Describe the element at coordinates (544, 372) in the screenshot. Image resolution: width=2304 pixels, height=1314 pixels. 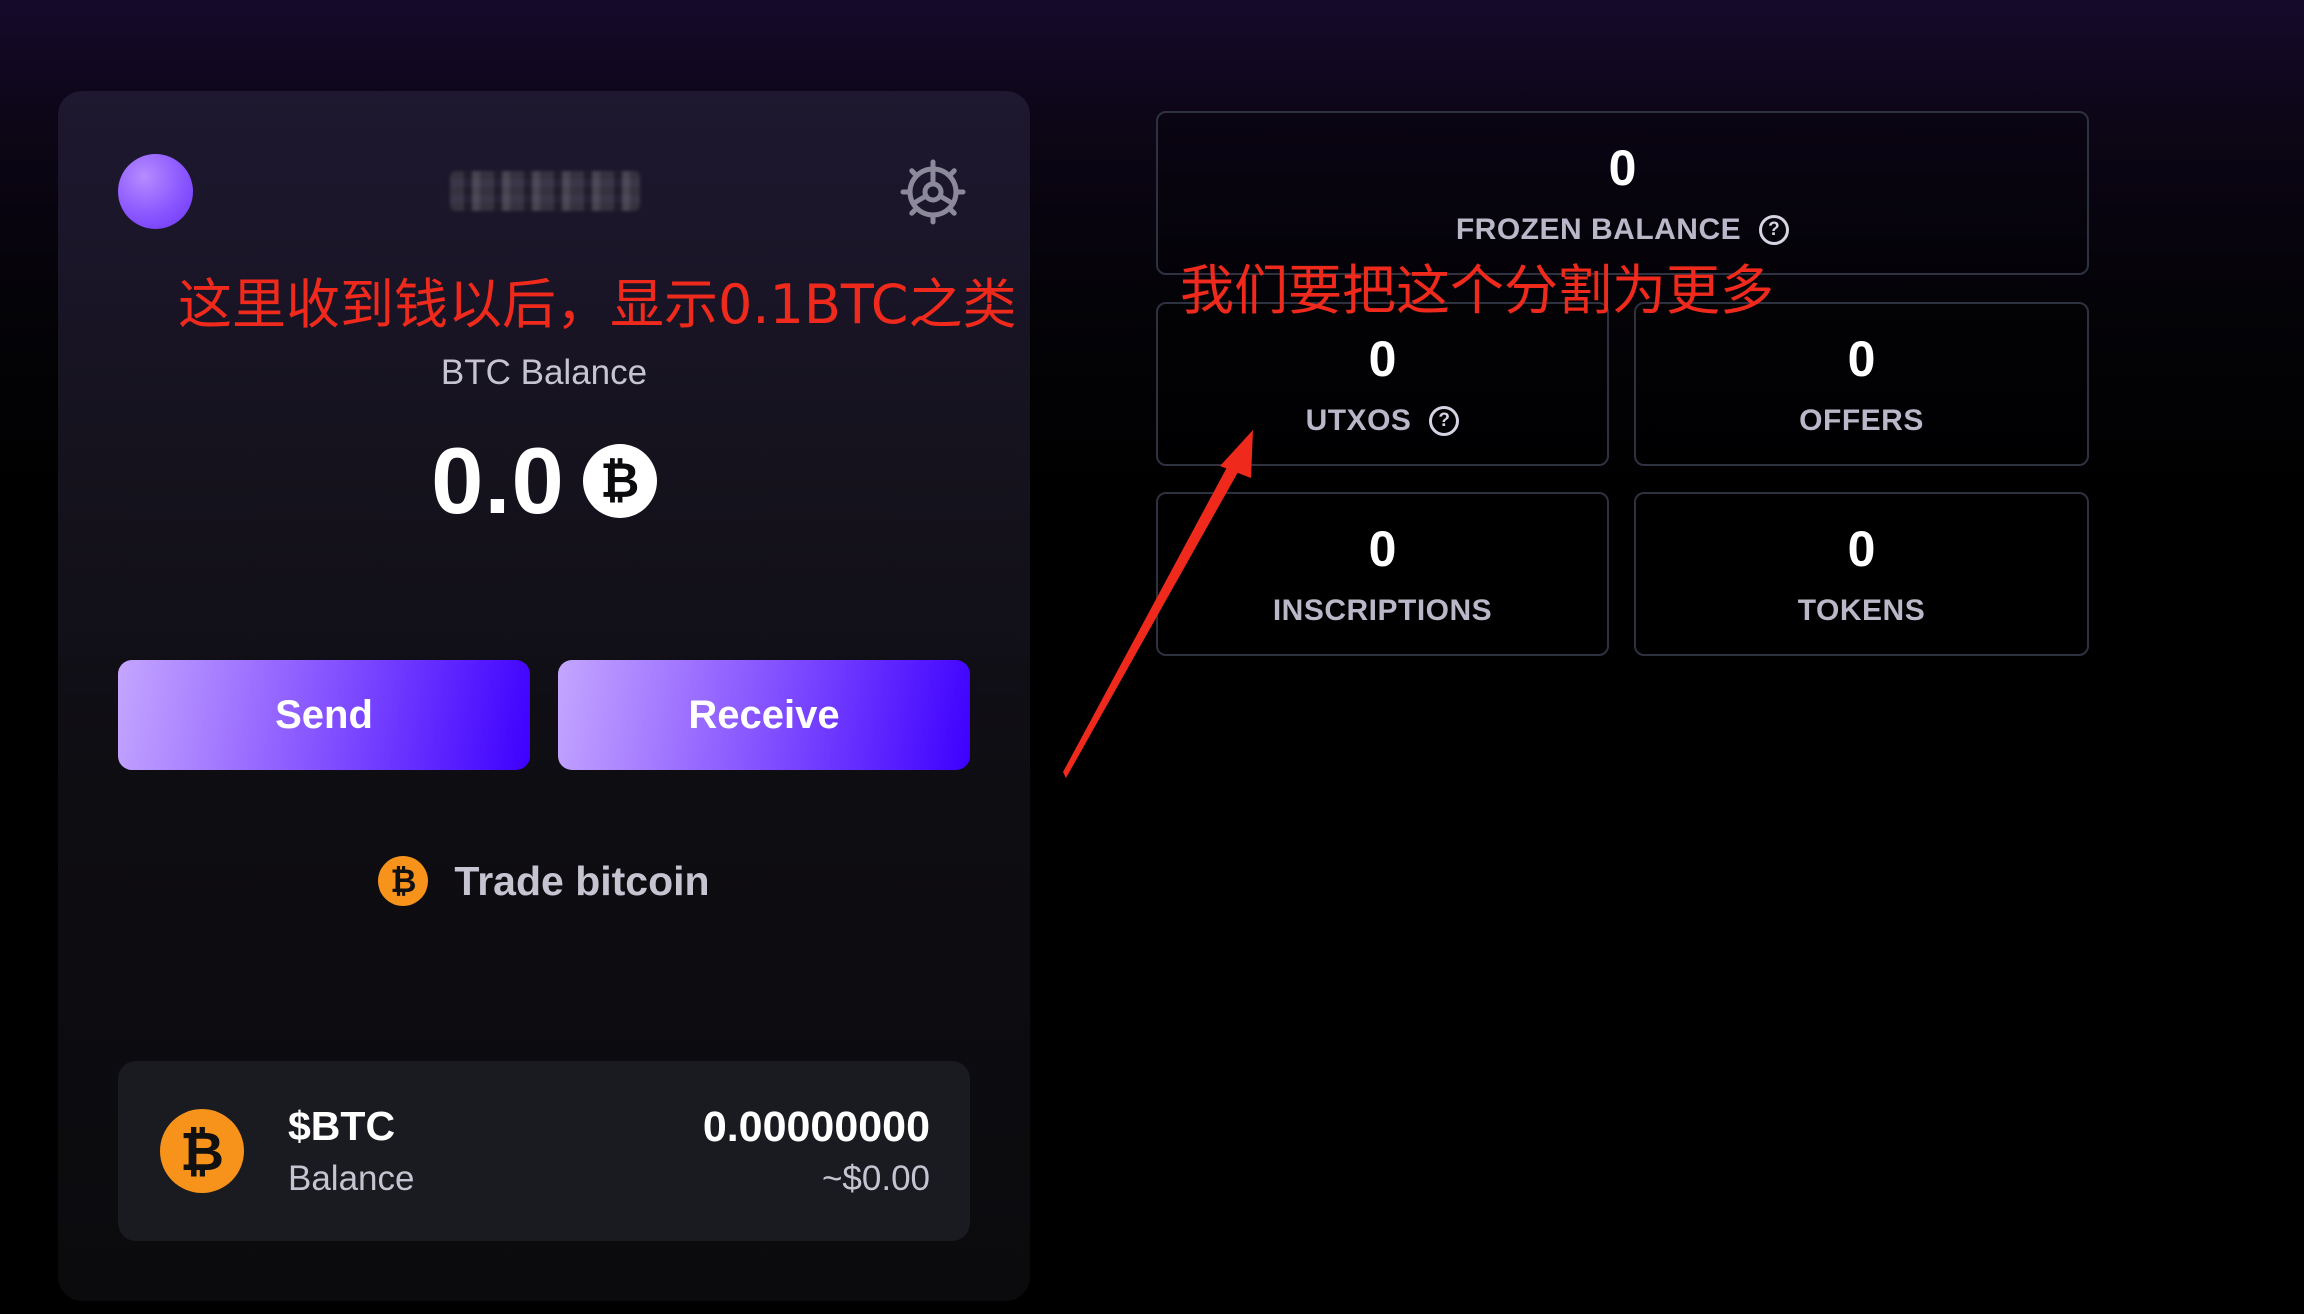
I see `balance-label: BTC Balance` at that location.